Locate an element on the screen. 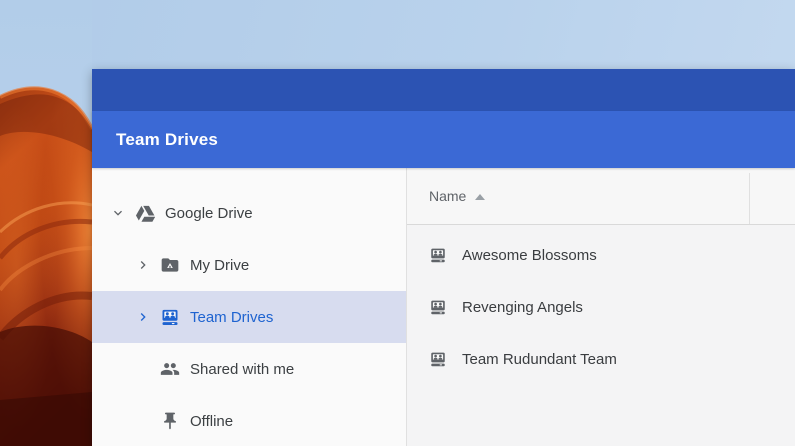 This screenshot has height=446, width=795. file-row-label: Awesome Blossoms is located at coordinates (529, 255).